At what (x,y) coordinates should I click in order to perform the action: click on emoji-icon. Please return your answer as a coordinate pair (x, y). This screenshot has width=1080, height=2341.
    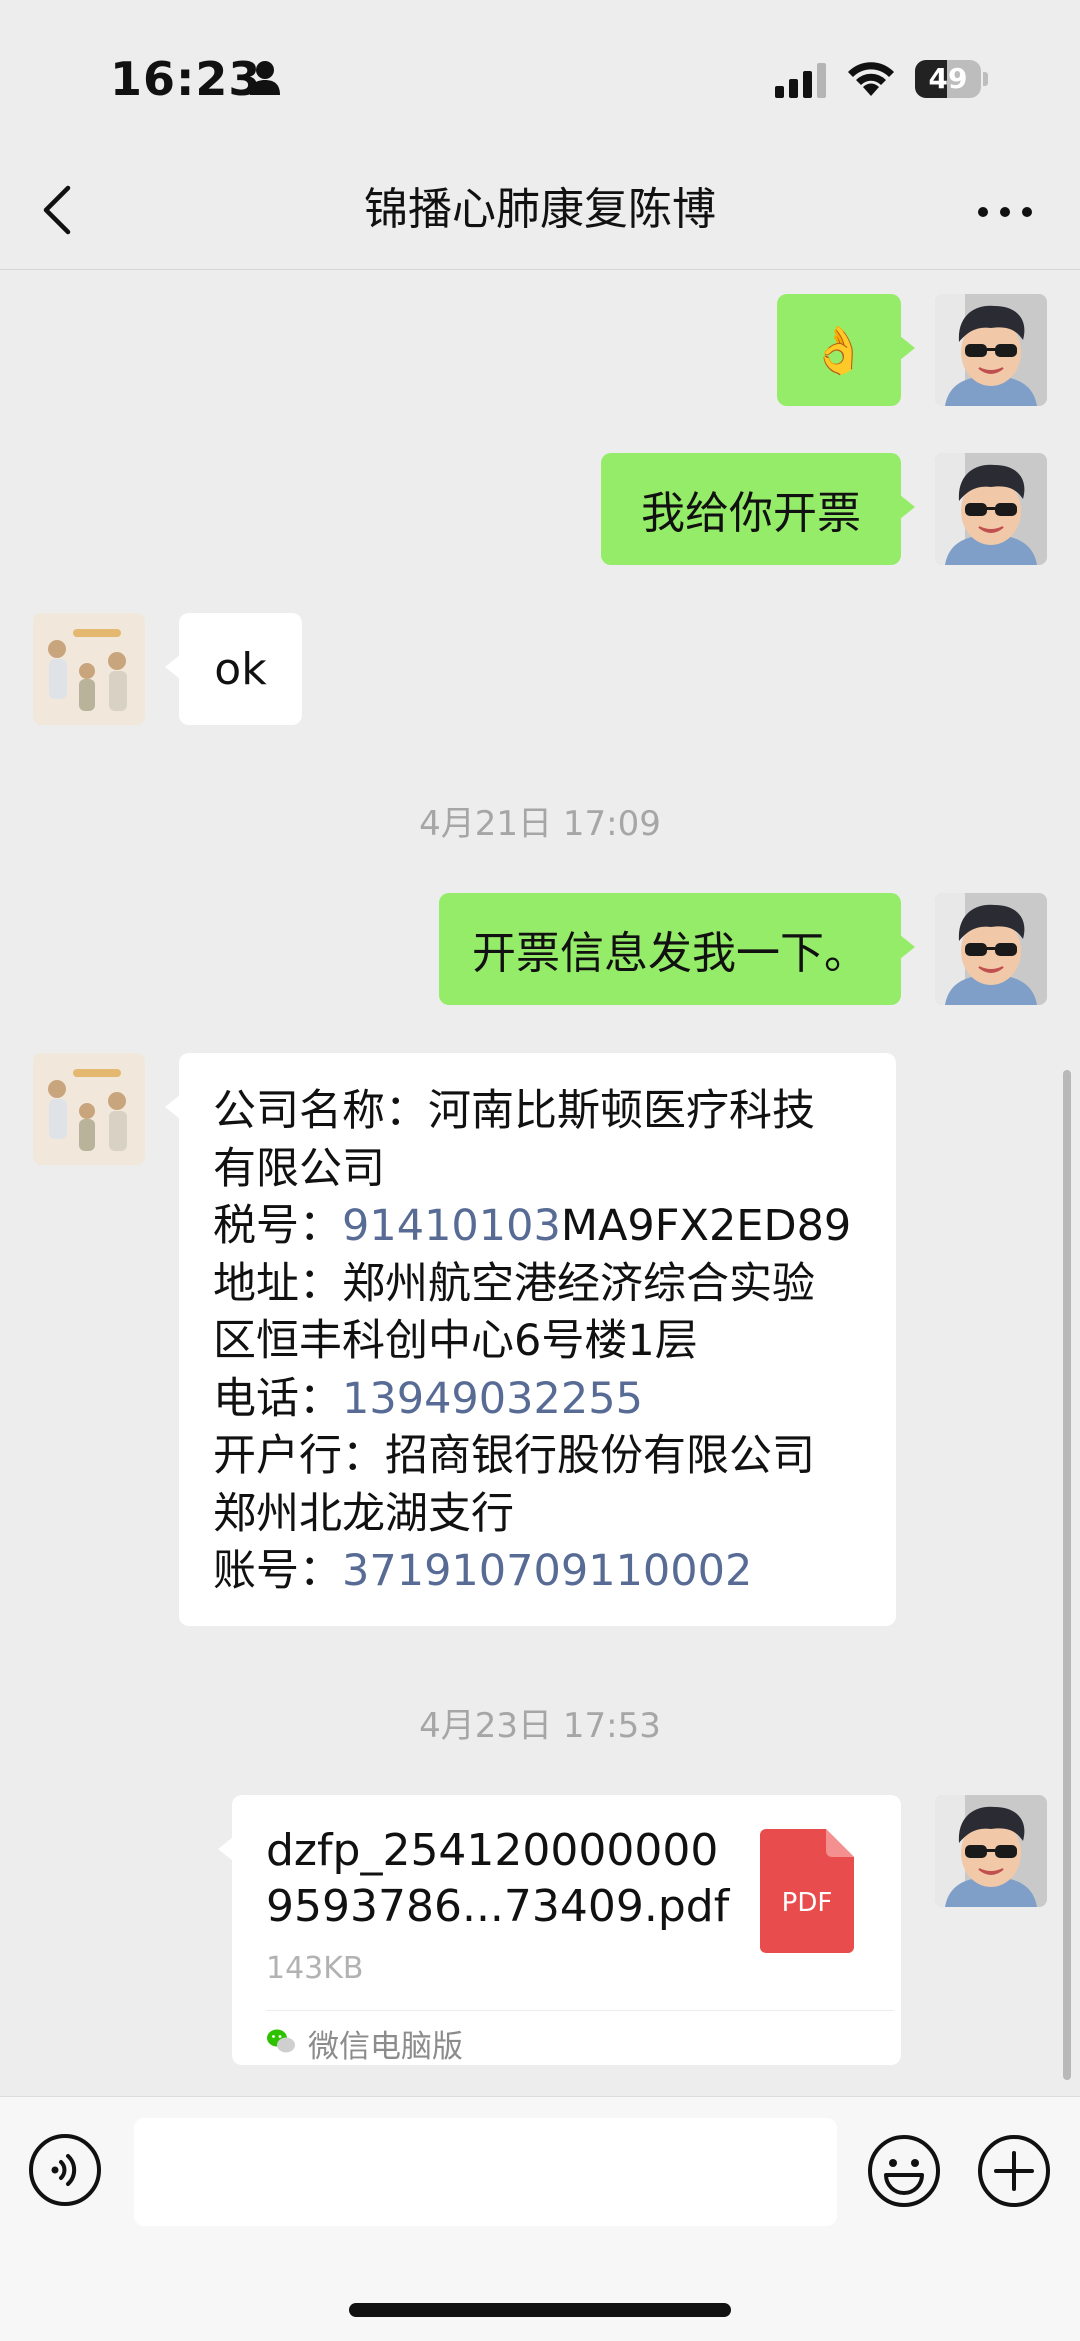
    Looking at the image, I should click on (904, 2171).